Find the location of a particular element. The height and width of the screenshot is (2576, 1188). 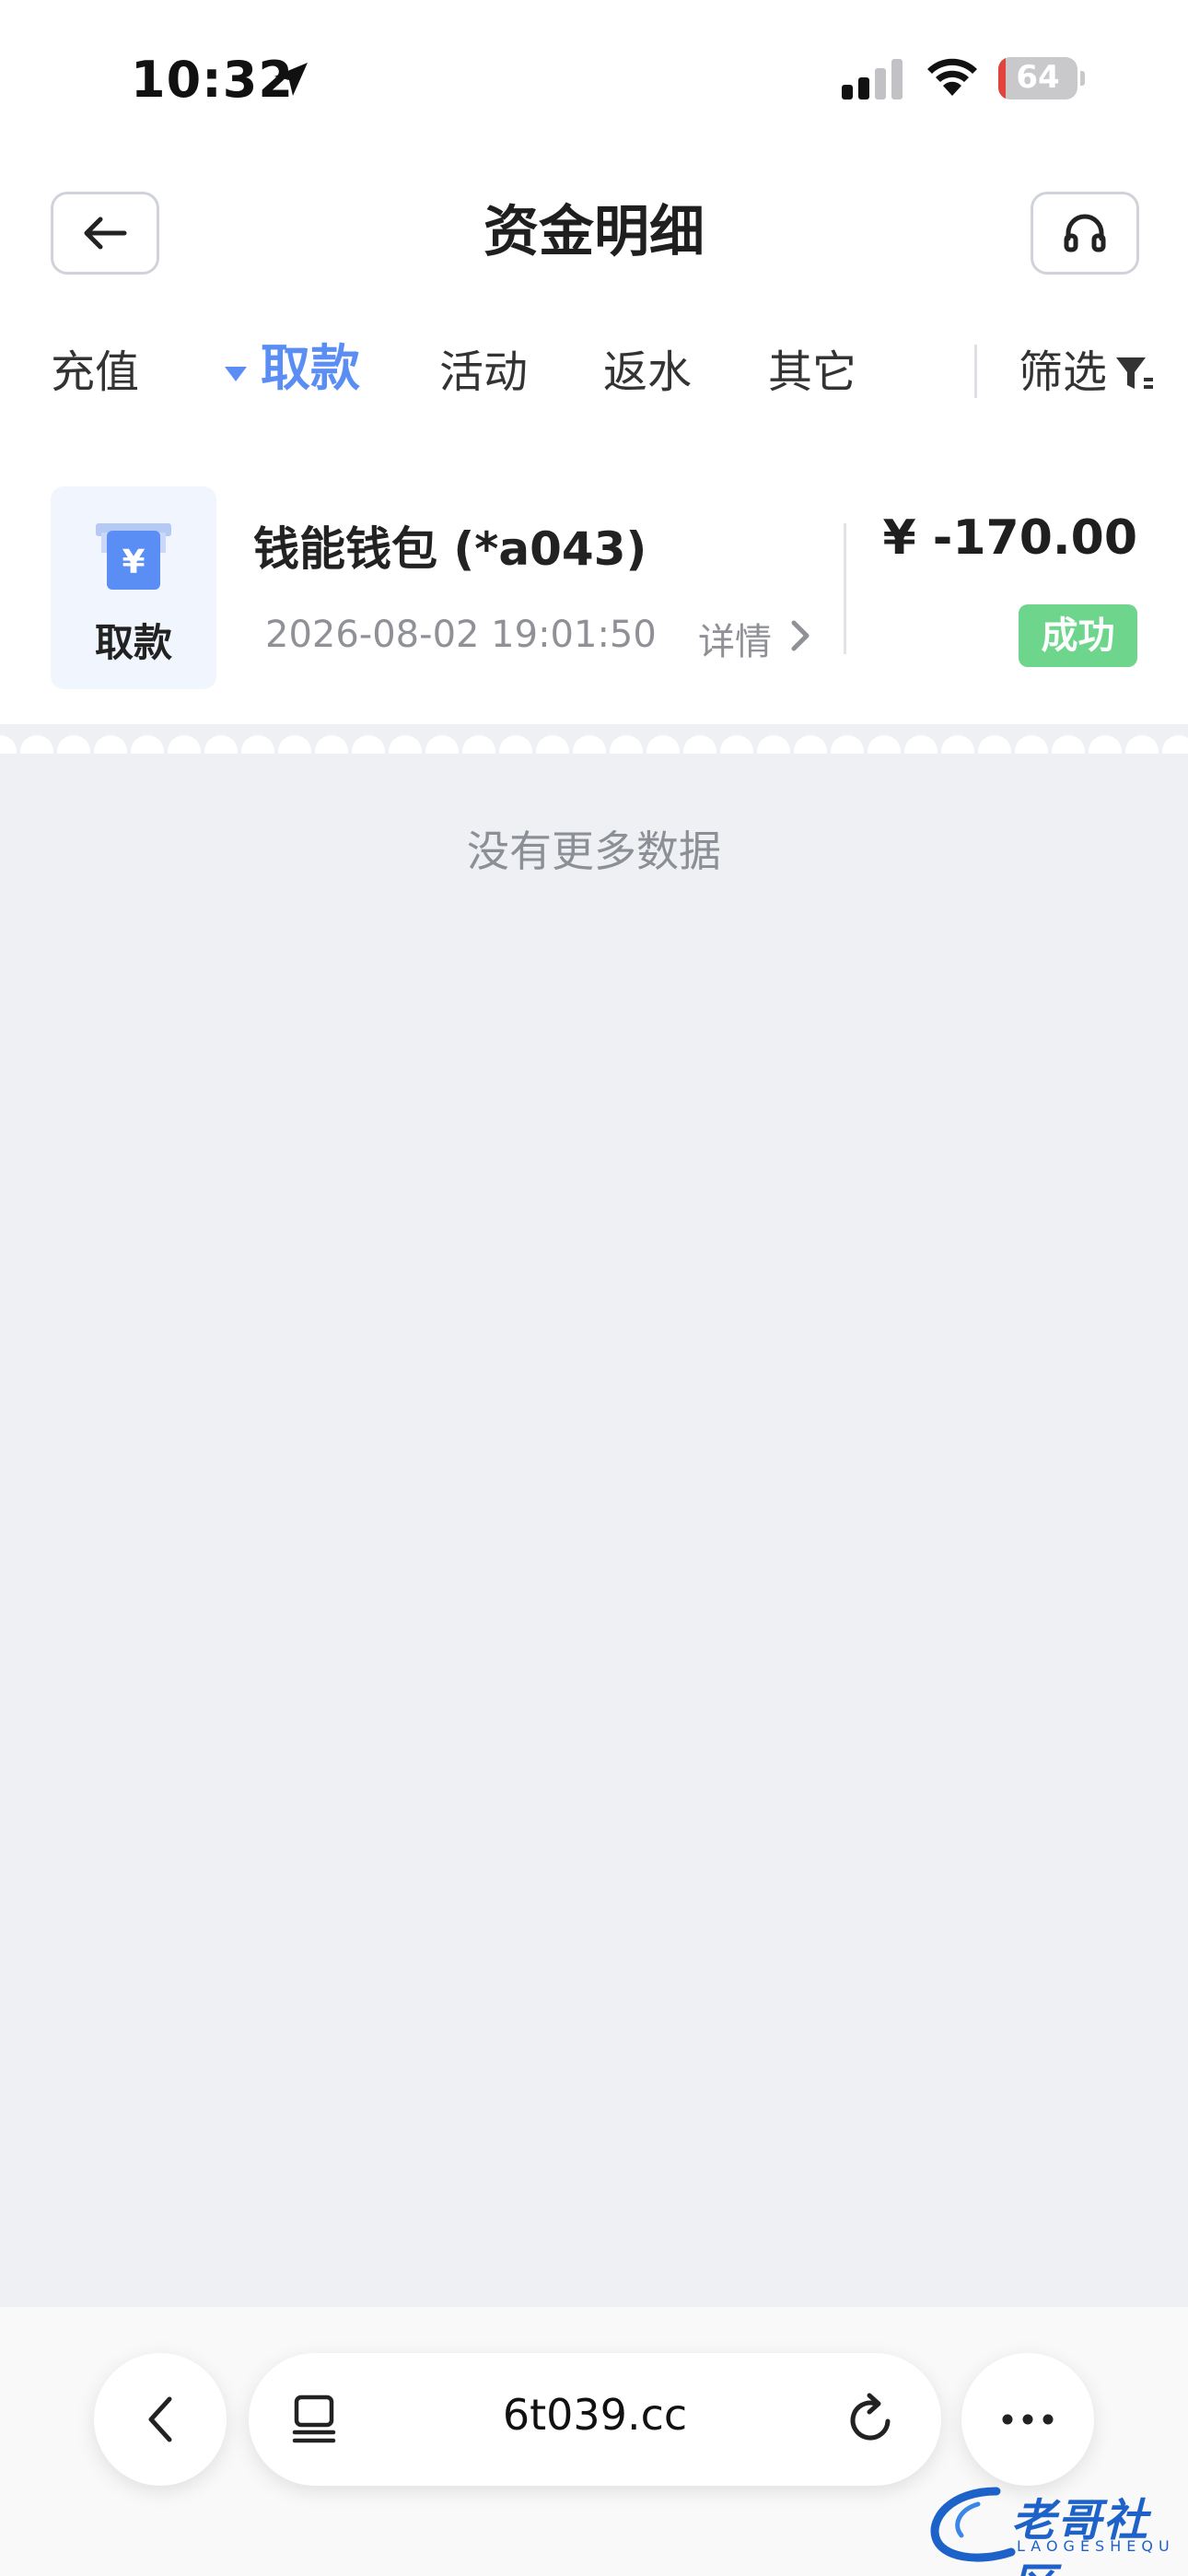

record-datetime: 2026-08-02 19:01:50 is located at coordinates (461, 635).